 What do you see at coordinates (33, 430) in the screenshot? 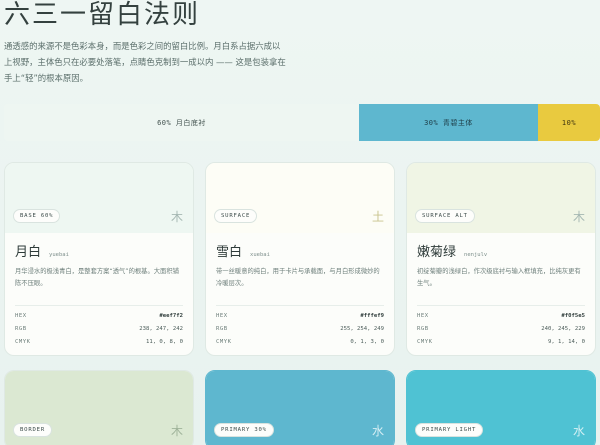
I see `role-tag: BORDER` at bounding box center [33, 430].